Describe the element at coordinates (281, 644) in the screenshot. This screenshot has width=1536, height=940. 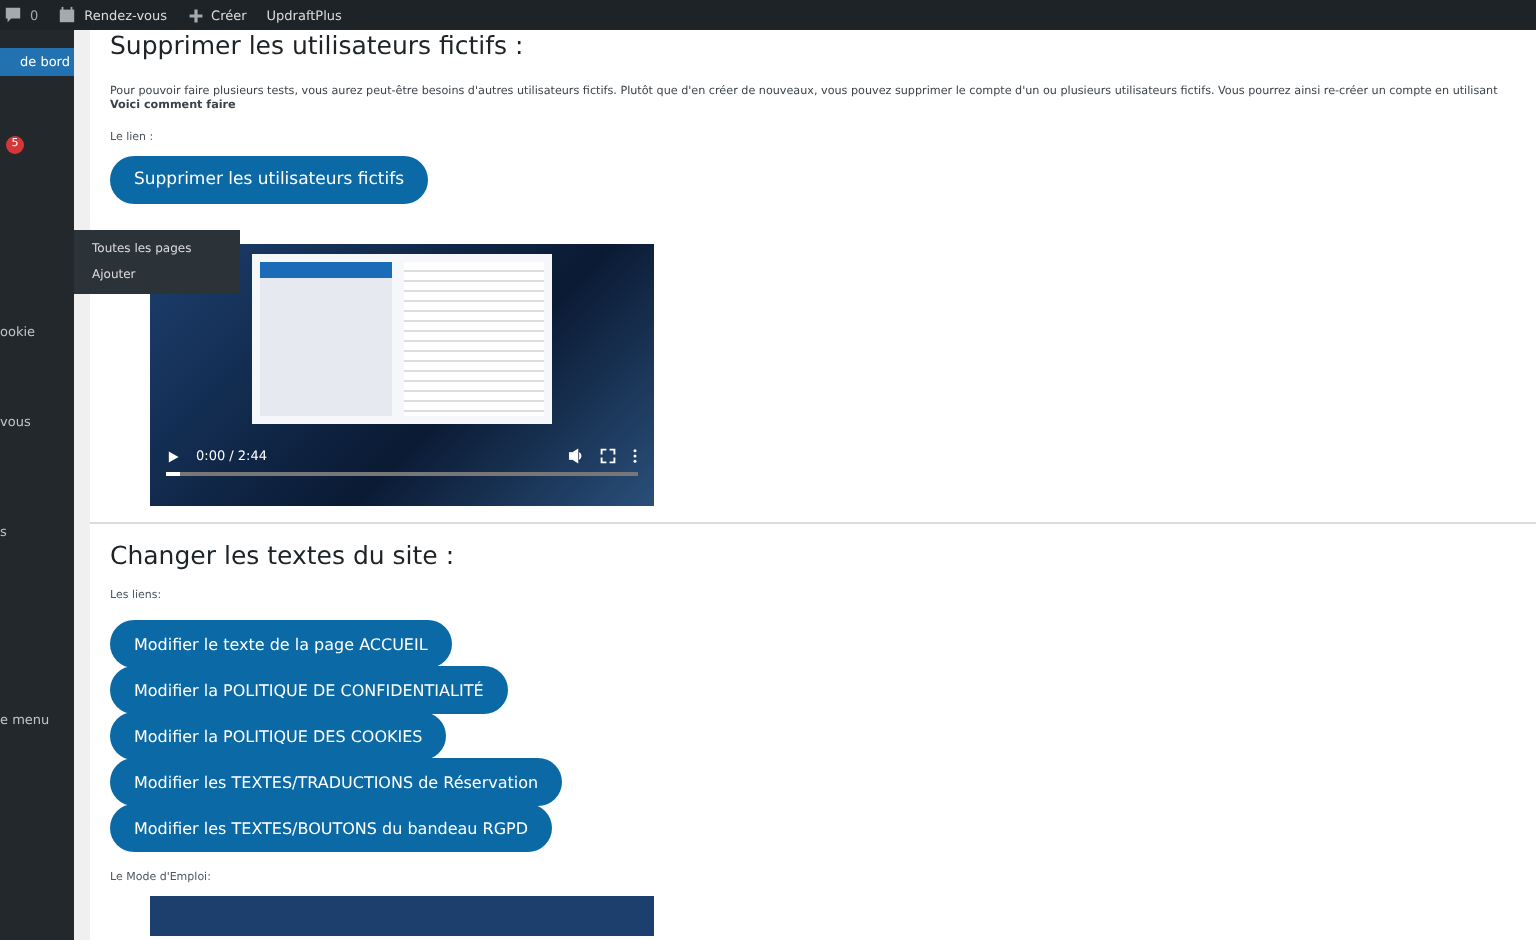
I see `edit-link-button: Modifier le texte de la page ACCUEIL` at that location.